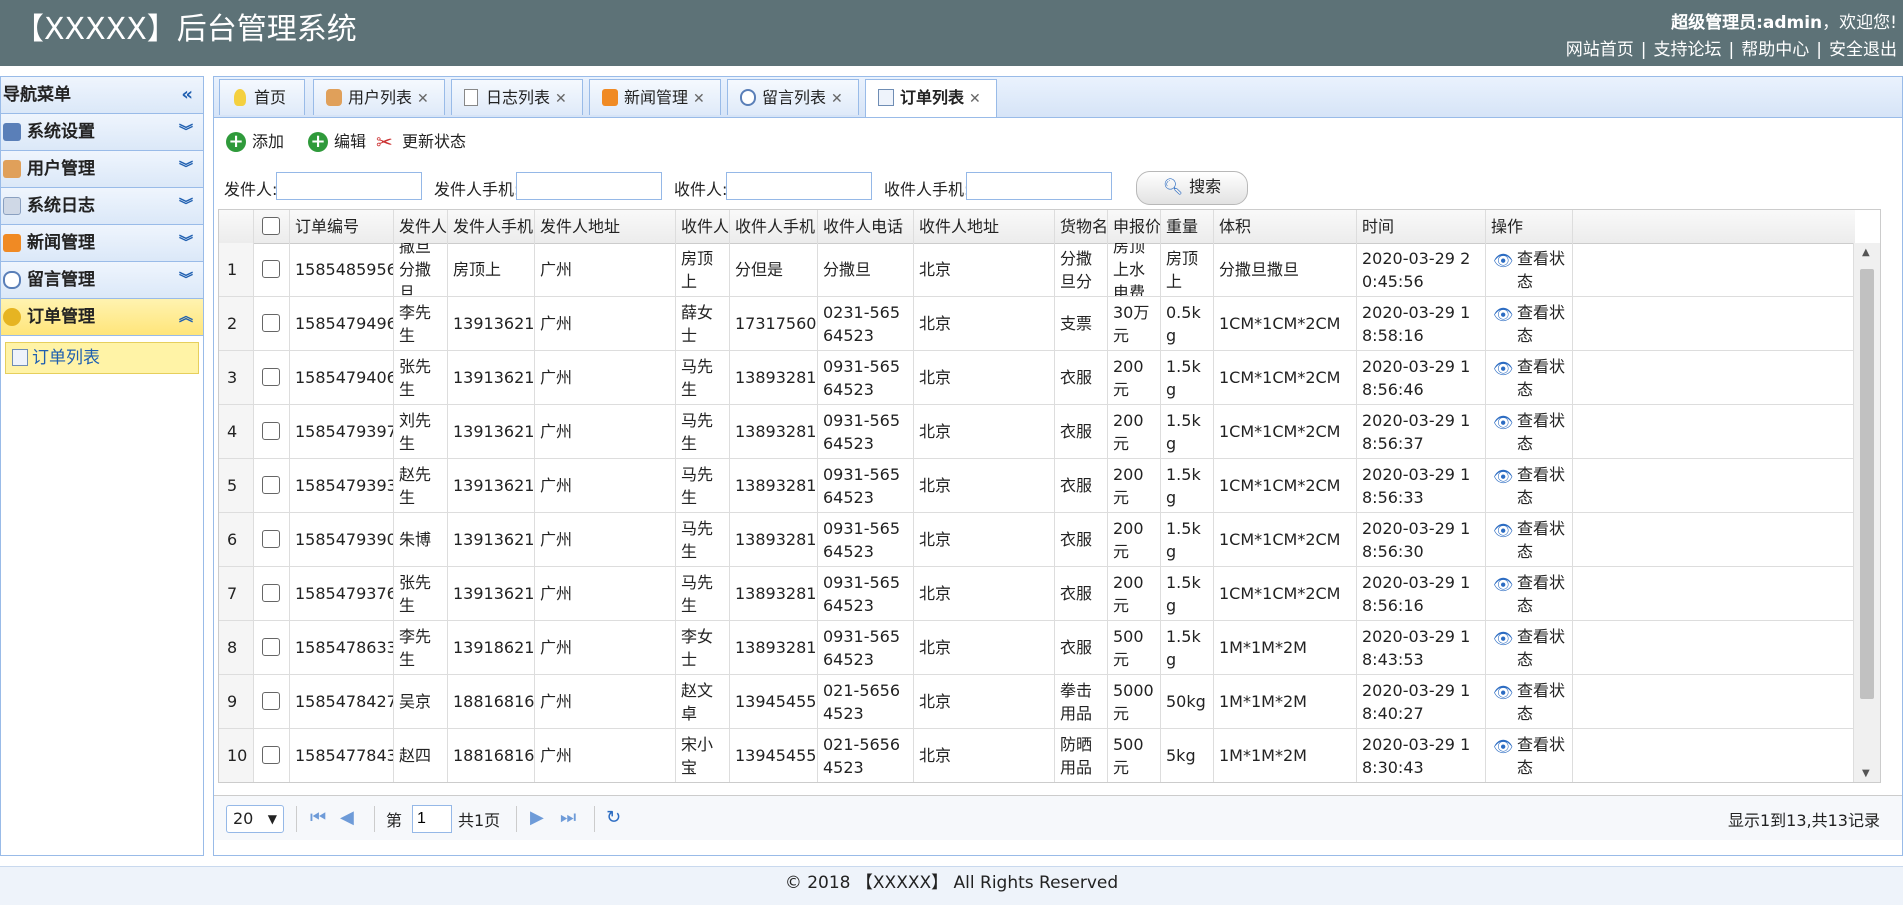  What do you see at coordinates (1866, 252) in the screenshot?
I see `scroll-up-icon: ▲` at bounding box center [1866, 252].